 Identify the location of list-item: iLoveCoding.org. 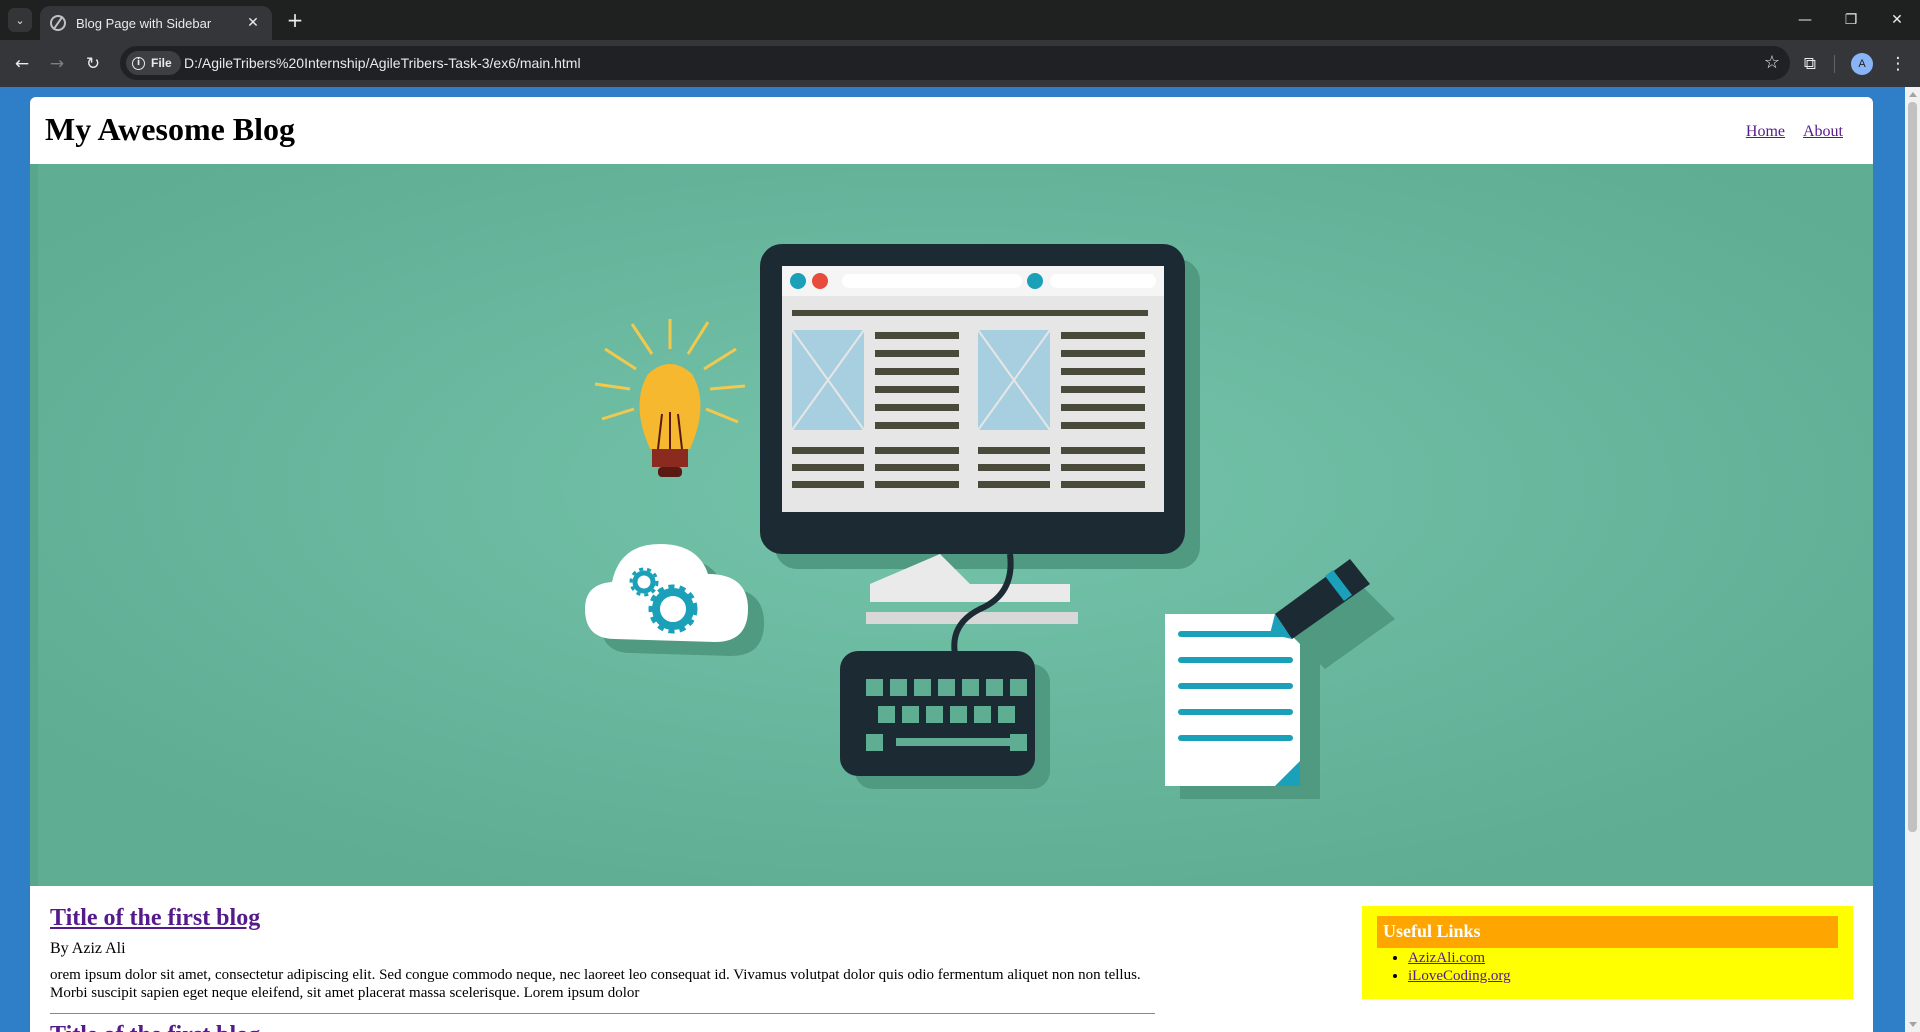
(1623, 976).